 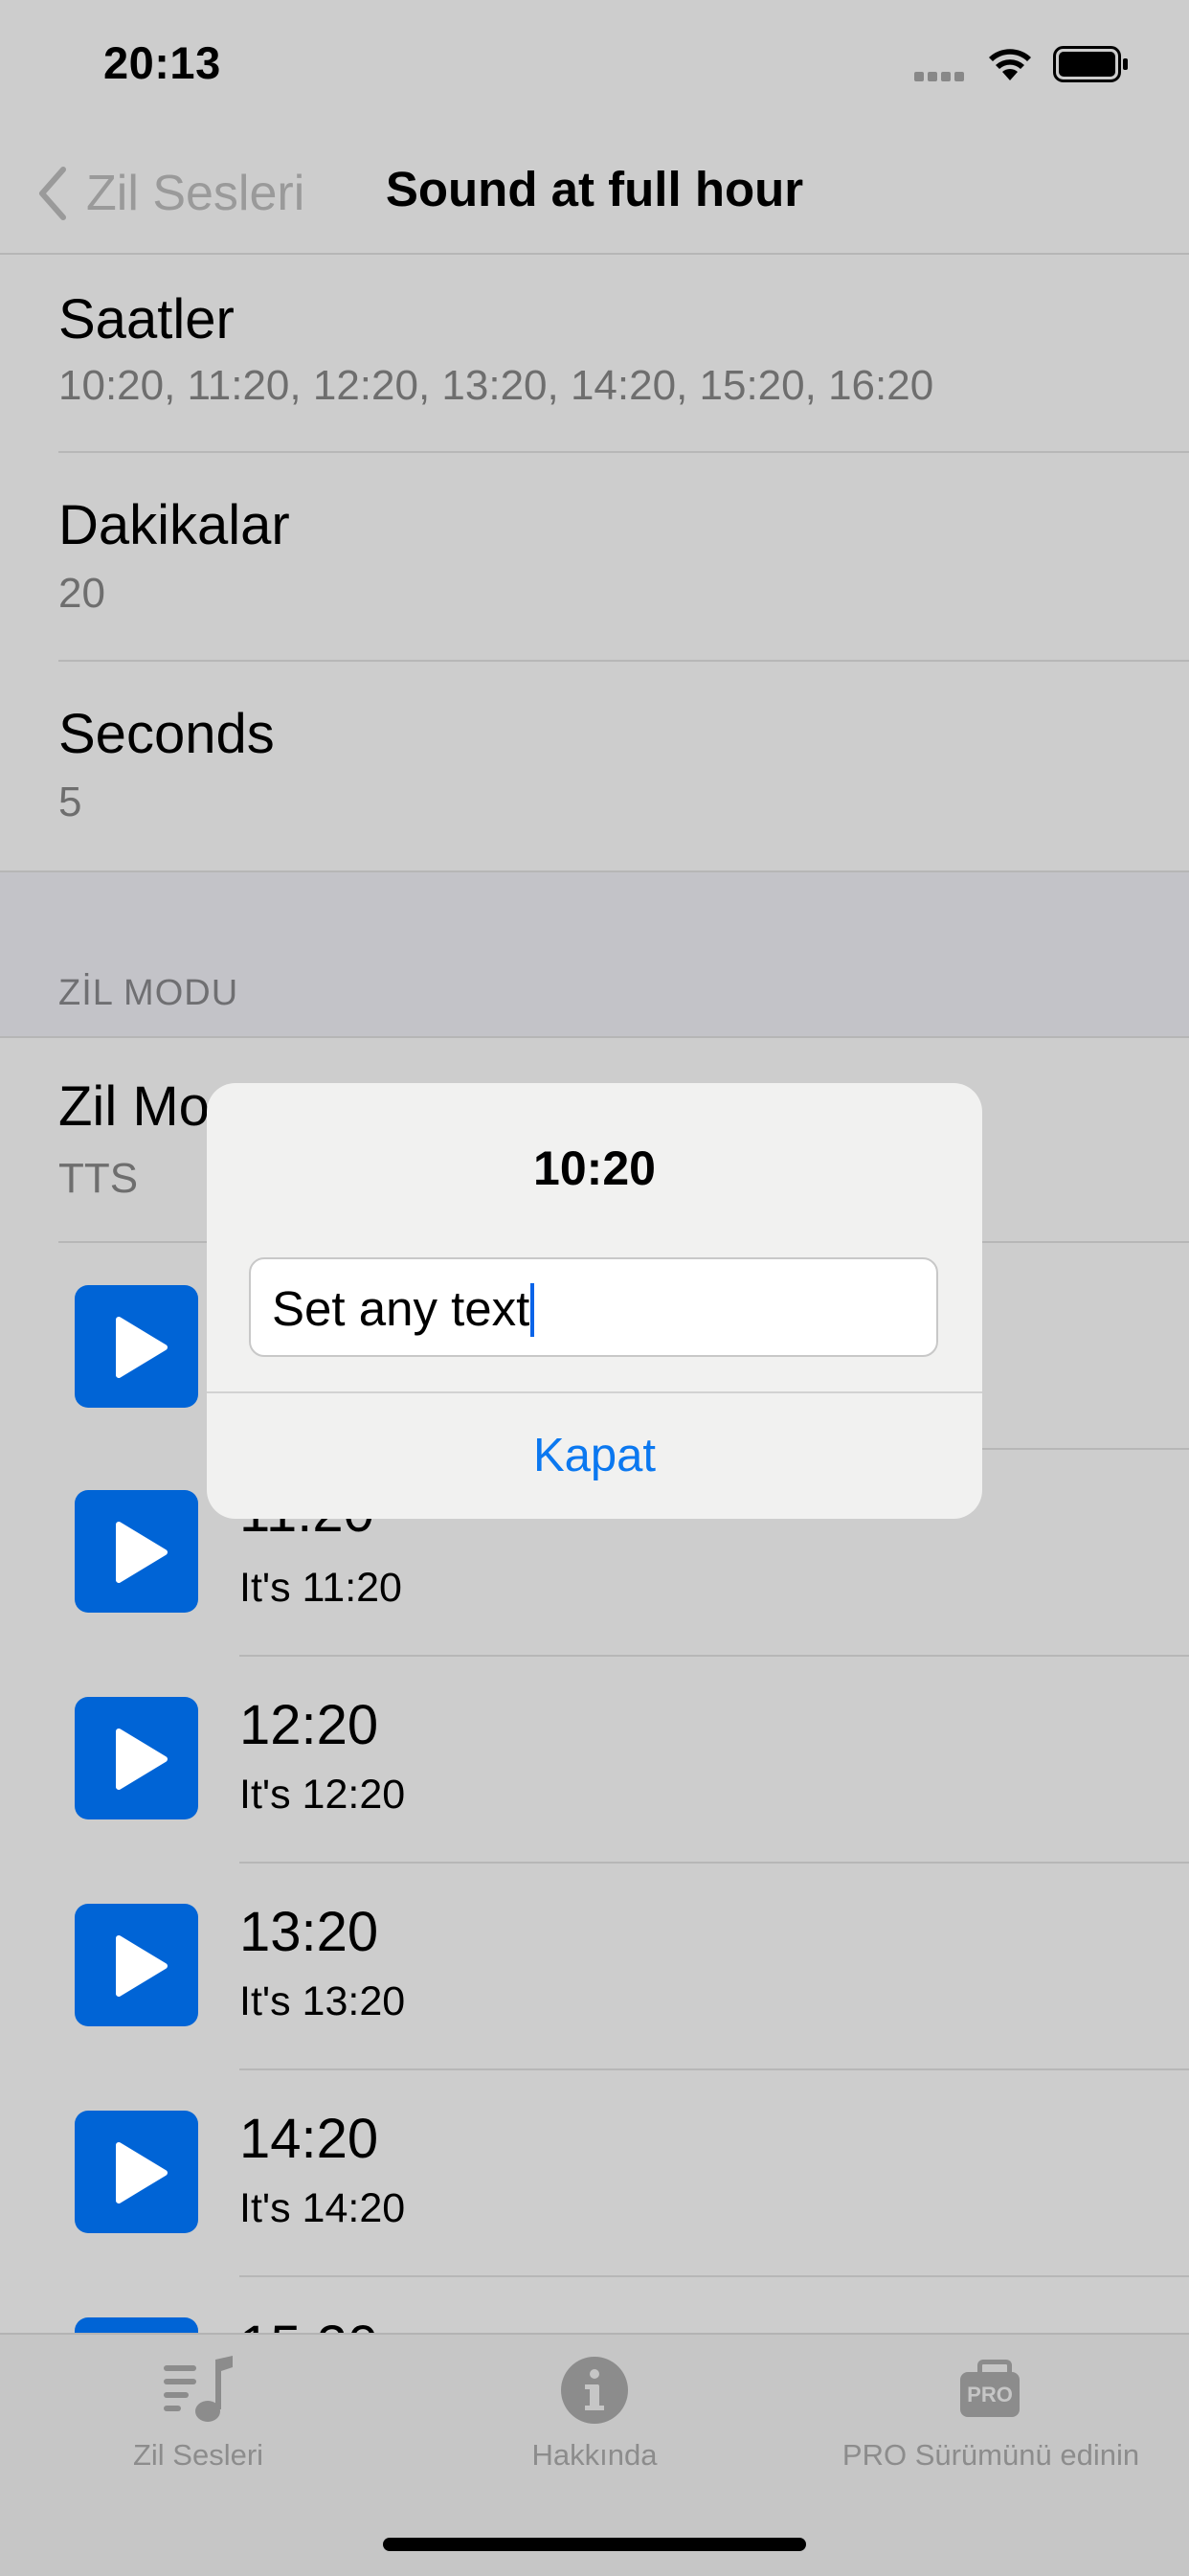 What do you see at coordinates (166, 734) in the screenshot?
I see `seconds-title: Seconds` at bounding box center [166, 734].